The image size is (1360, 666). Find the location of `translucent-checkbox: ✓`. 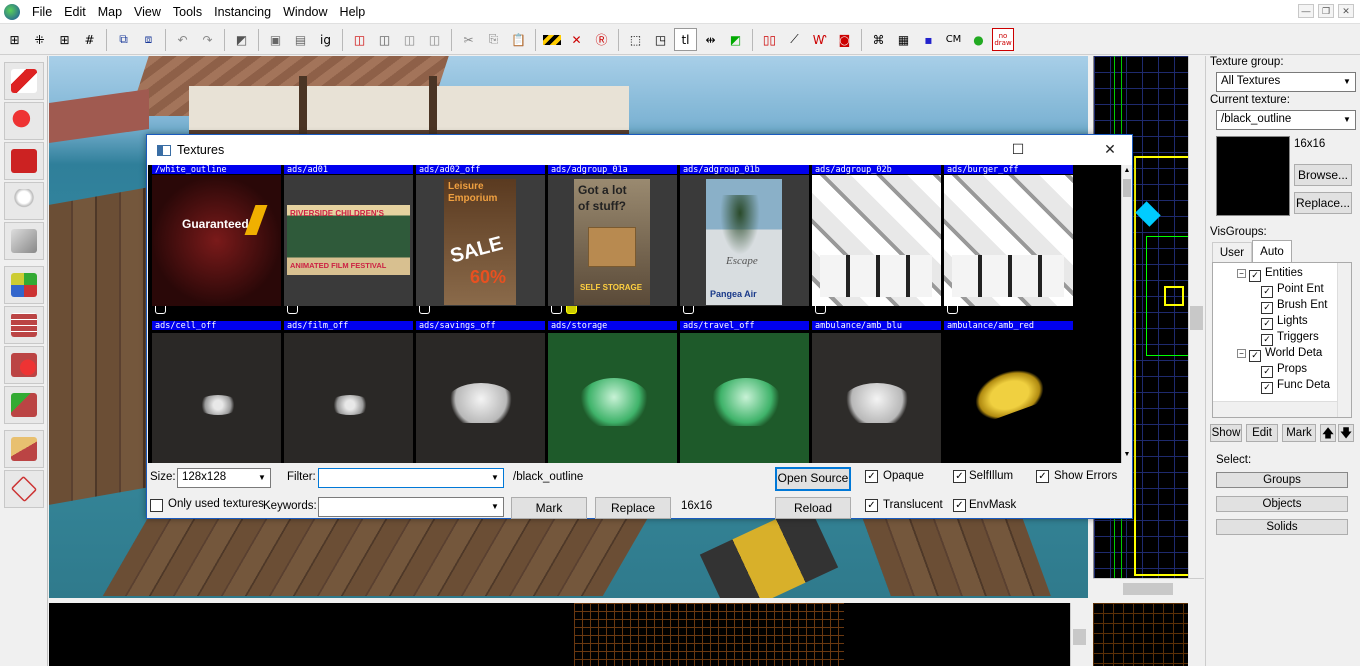

translucent-checkbox: ✓ is located at coordinates (871, 505).